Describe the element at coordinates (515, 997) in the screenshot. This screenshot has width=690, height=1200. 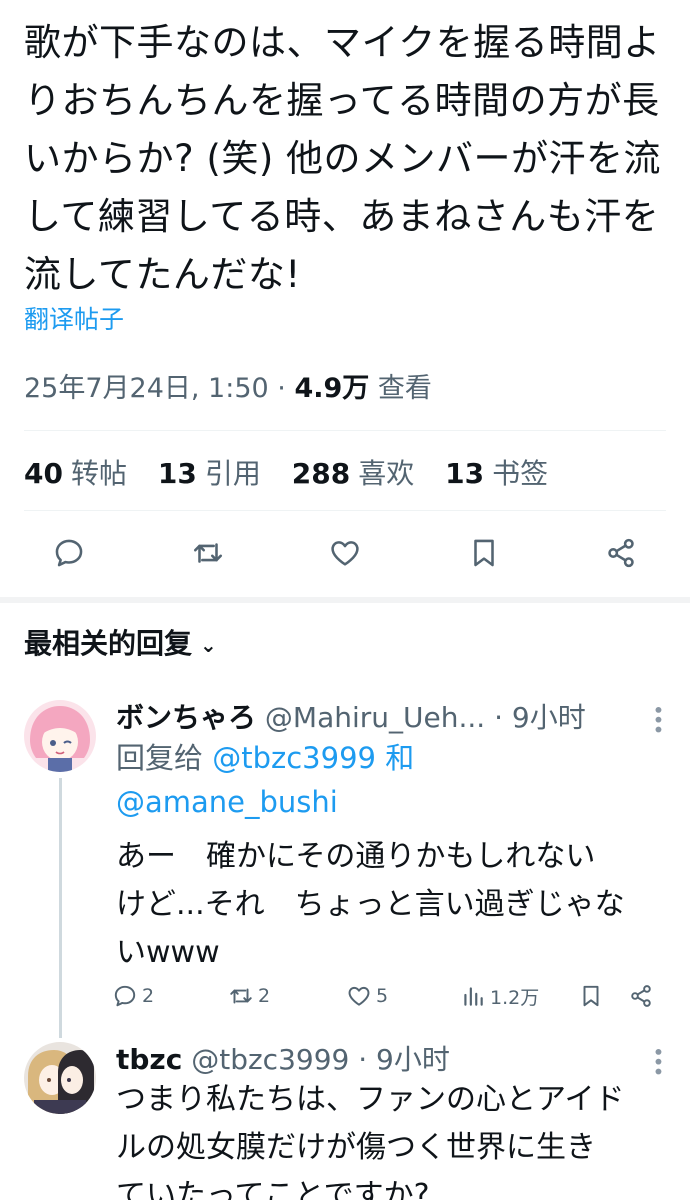
I see `views-count: 1.2万` at that location.